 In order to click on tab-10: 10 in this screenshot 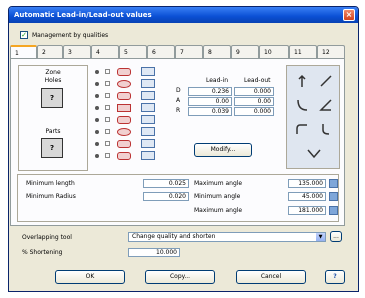, I will do `click(274, 52)`.